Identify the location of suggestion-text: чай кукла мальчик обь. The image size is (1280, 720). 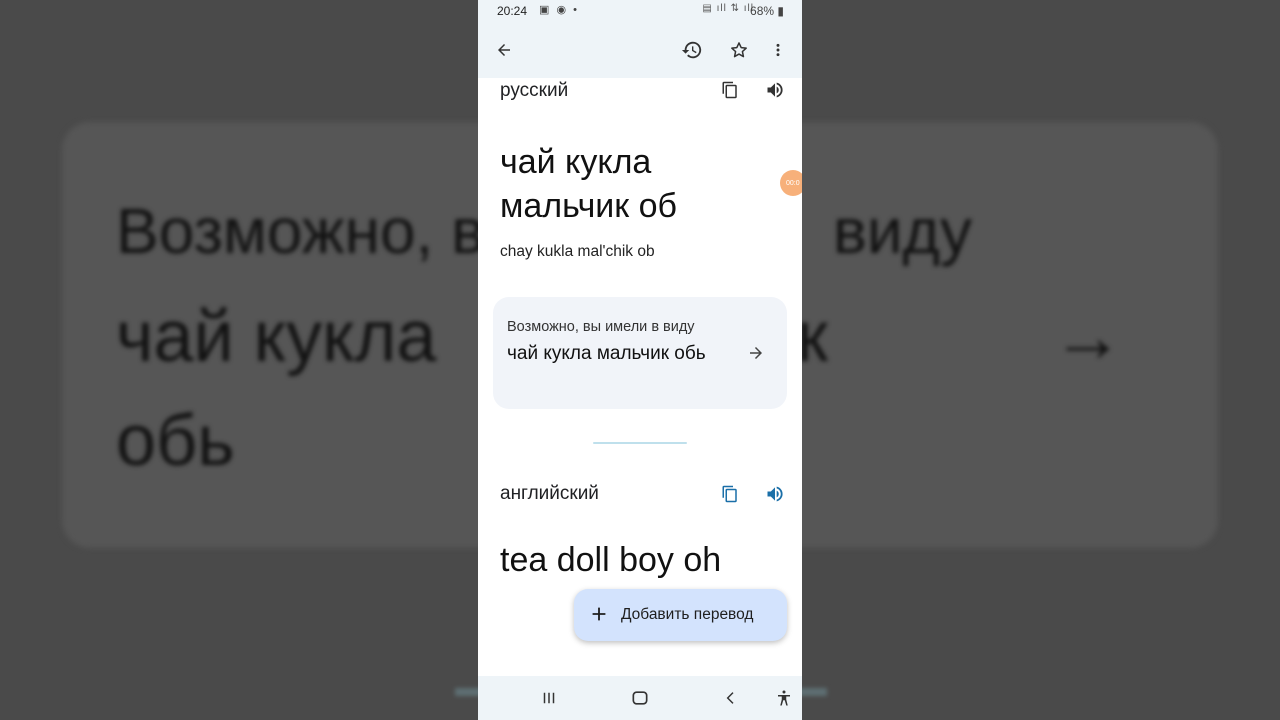
(606, 353).